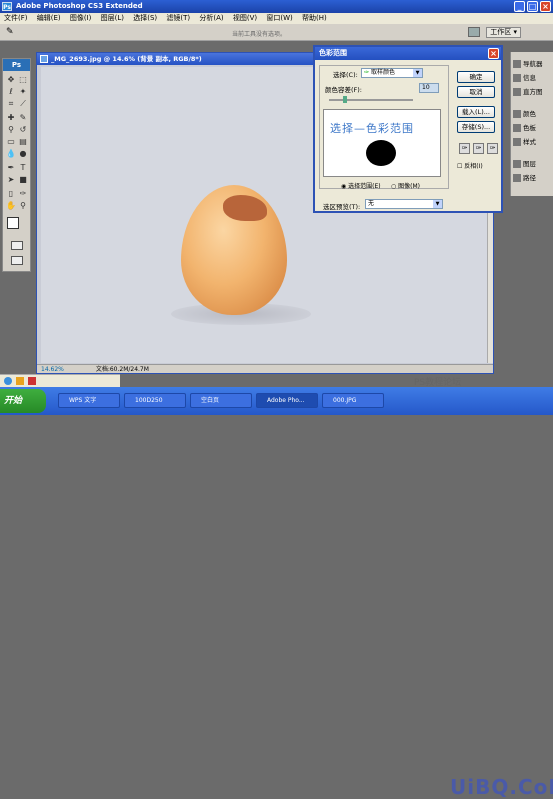 The width and height of the screenshot is (553, 799). What do you see at coordinates (23, 154) in the screenshot?
I see `dodge-tool-icon: ●` at bounding box center [23, 154].